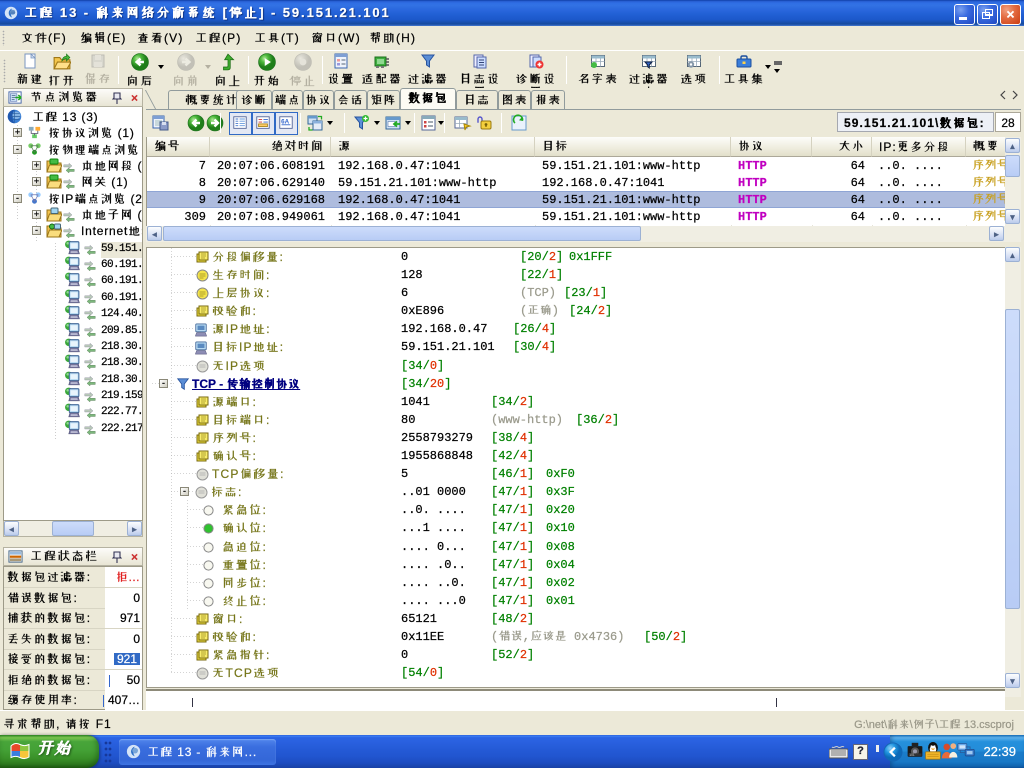  I want to click on svg-text: 6A, so click(285, 121).